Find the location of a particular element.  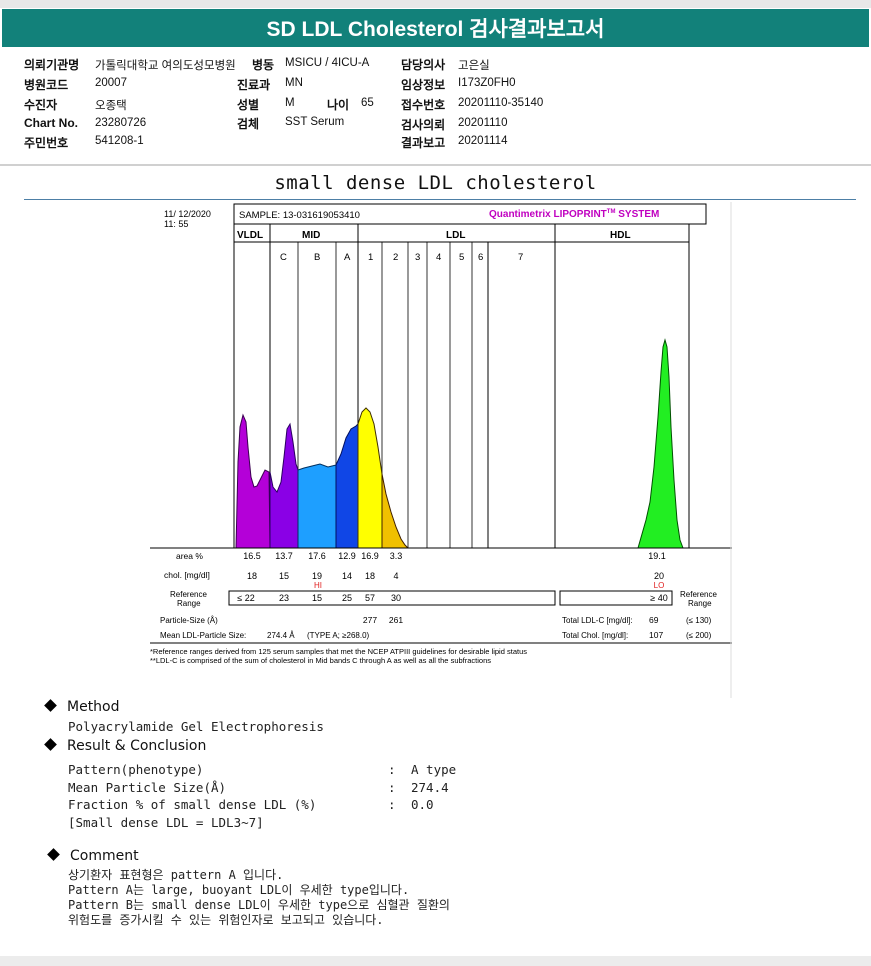

ref-value: 15 is located at coordinates (317, 598).